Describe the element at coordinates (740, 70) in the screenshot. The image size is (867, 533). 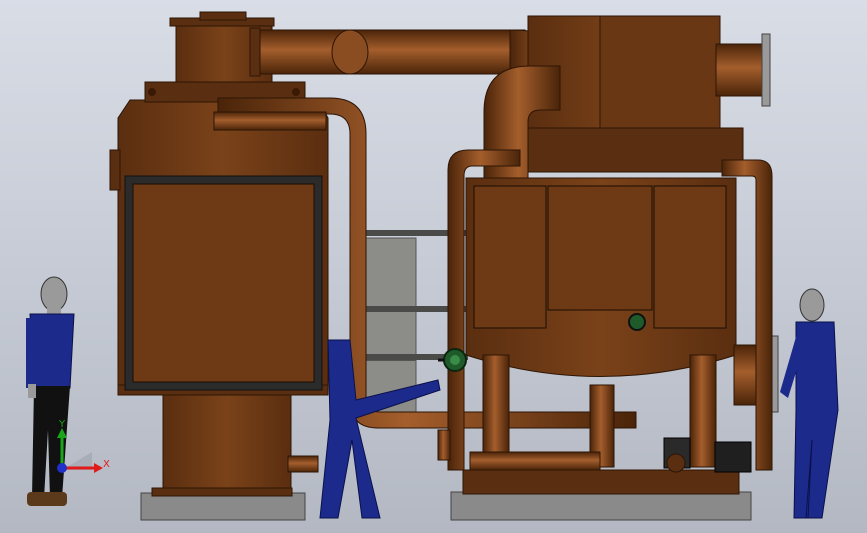
I see `right-outlet-nozzle` at that location.